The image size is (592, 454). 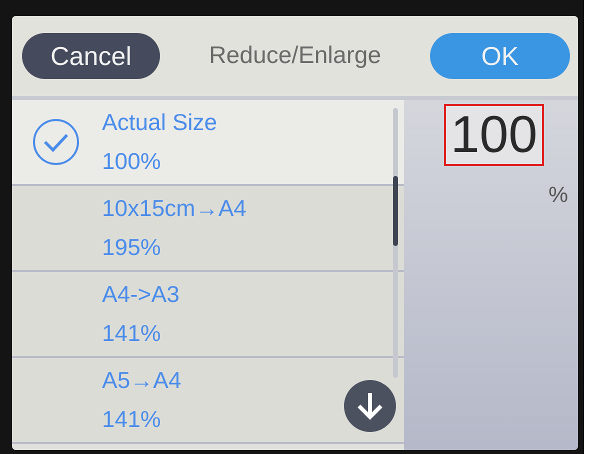 What do you see at coordinates (208, 401) in the screenshot?
I see `option-row: A5→A4 141%` at bounding box center [208, 401].